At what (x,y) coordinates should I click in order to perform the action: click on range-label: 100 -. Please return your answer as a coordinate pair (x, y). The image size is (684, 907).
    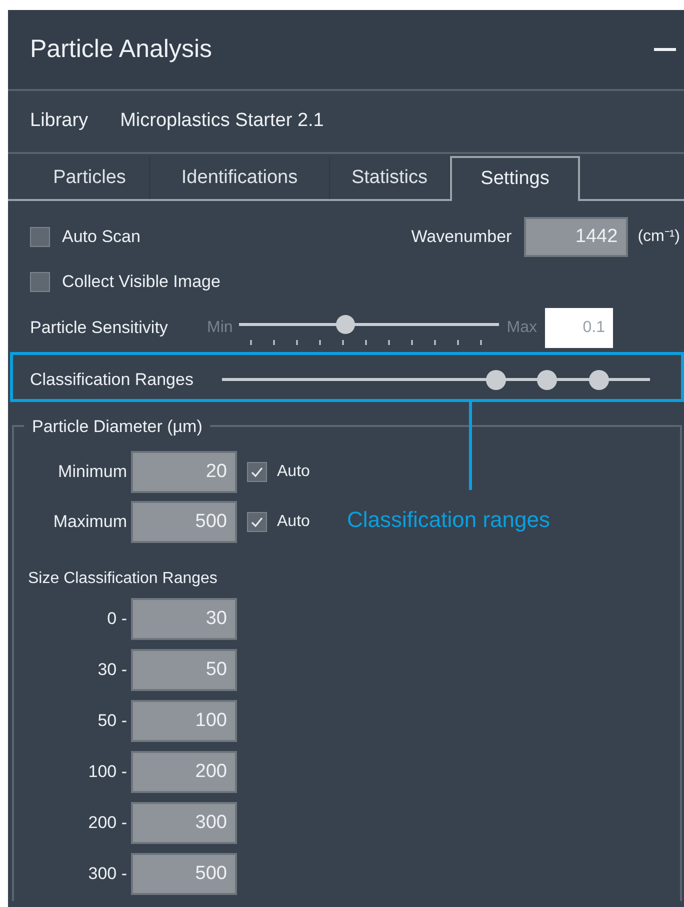
    Looking at the image, I should click on (107, 771).